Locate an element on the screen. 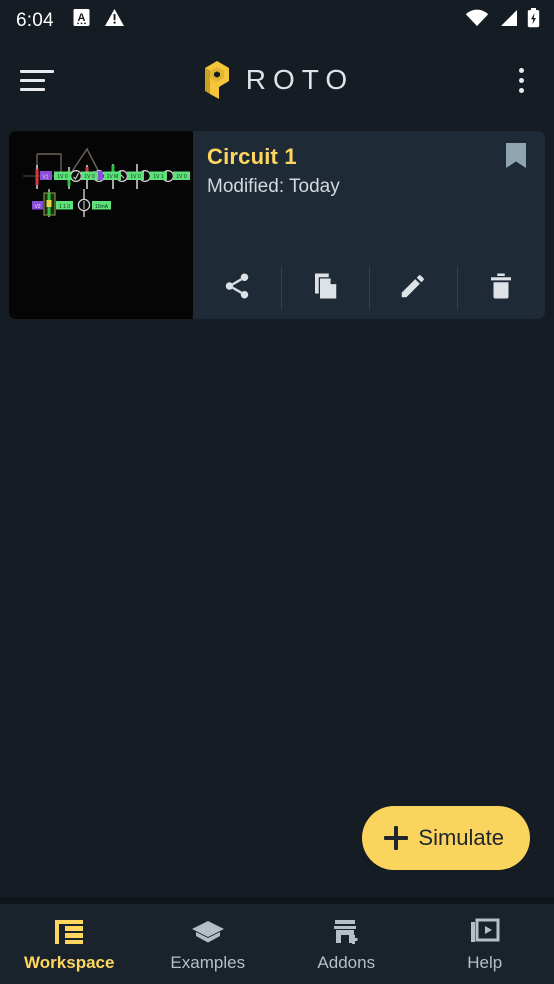 The image size is (554, 984). bottom-nav-divider is located at coordinates (277, 900).